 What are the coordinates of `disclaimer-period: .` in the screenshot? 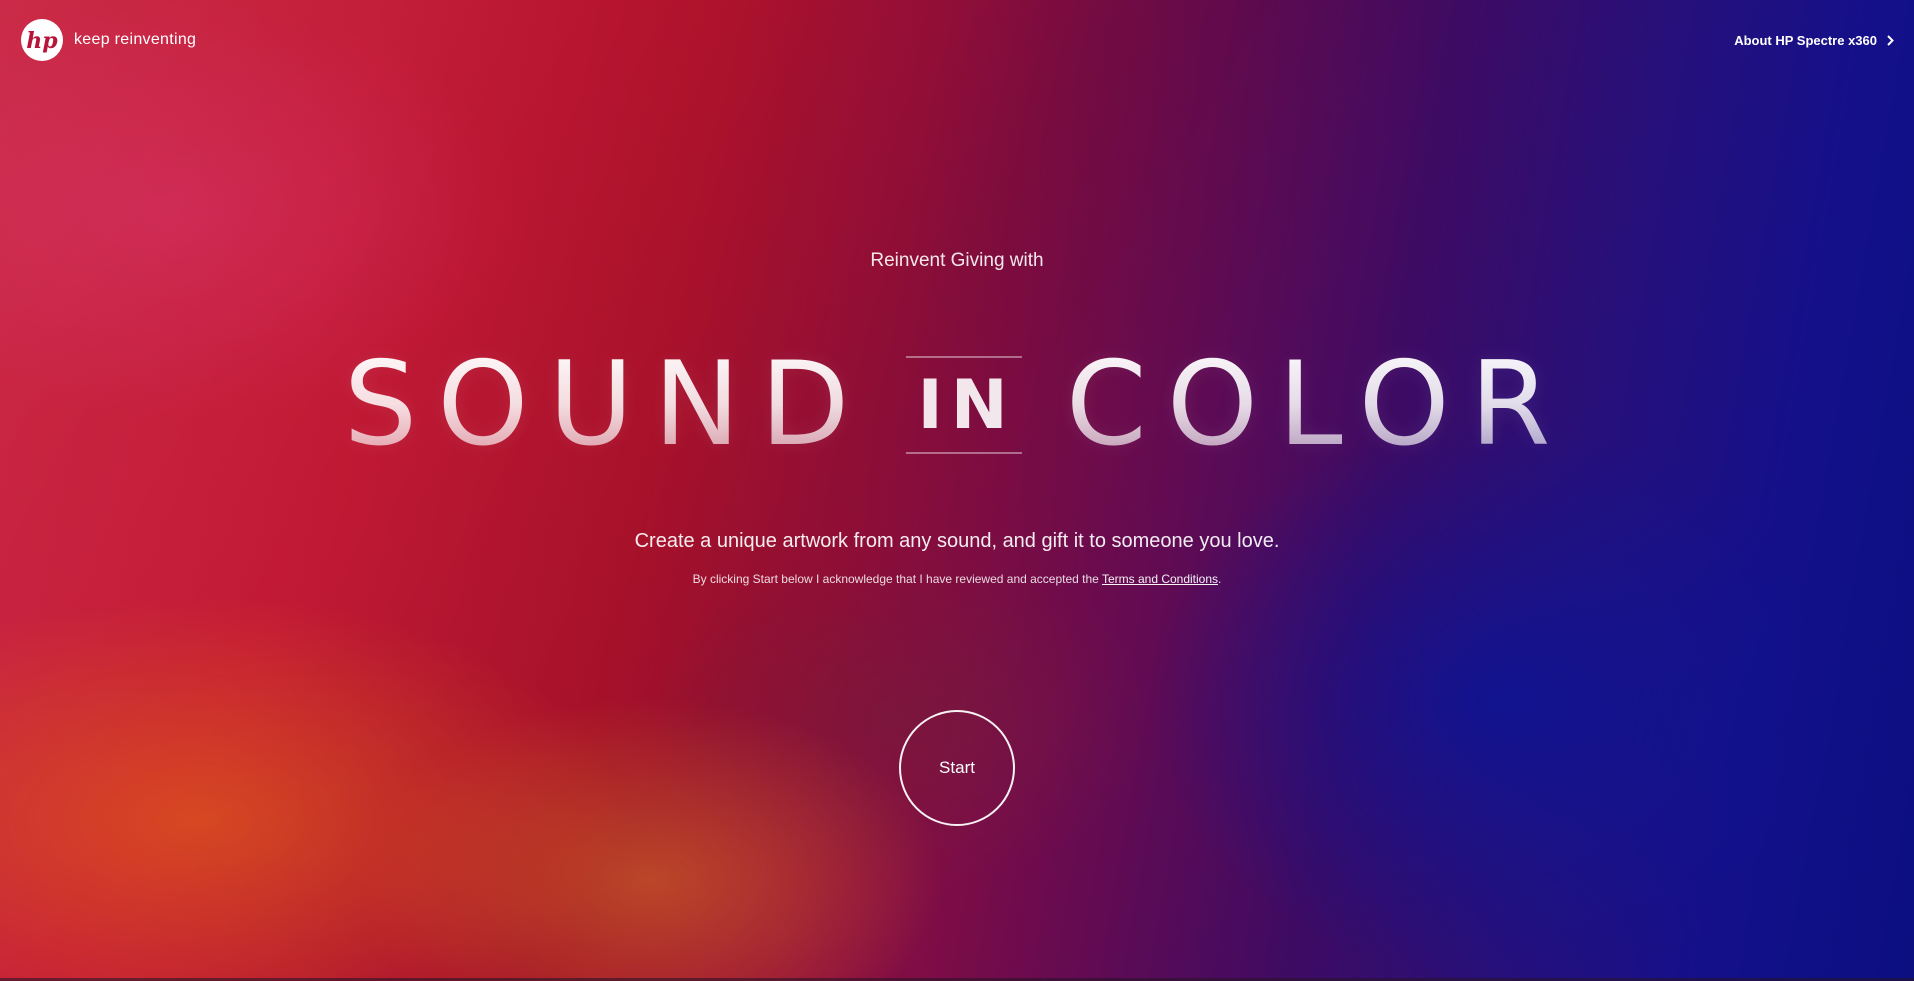 It's located at (1220, 579).